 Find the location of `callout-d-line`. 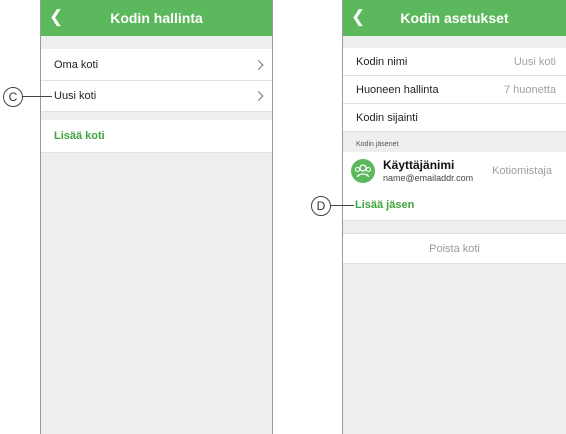

callout-d-line is located at coordinates (342, 205).